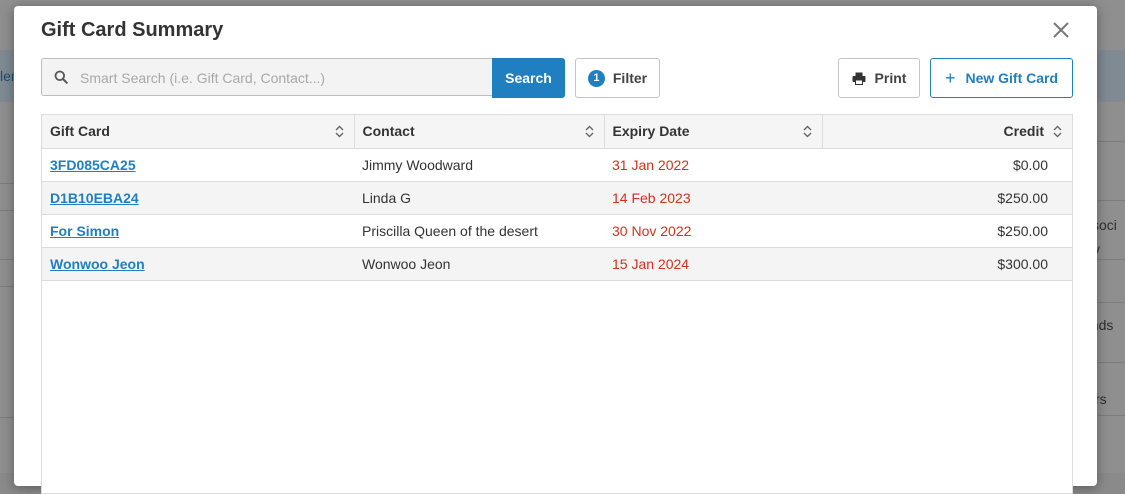 The width and height of the screenshot is (1125, 494). I want to click on search-box, so click(266, 77).